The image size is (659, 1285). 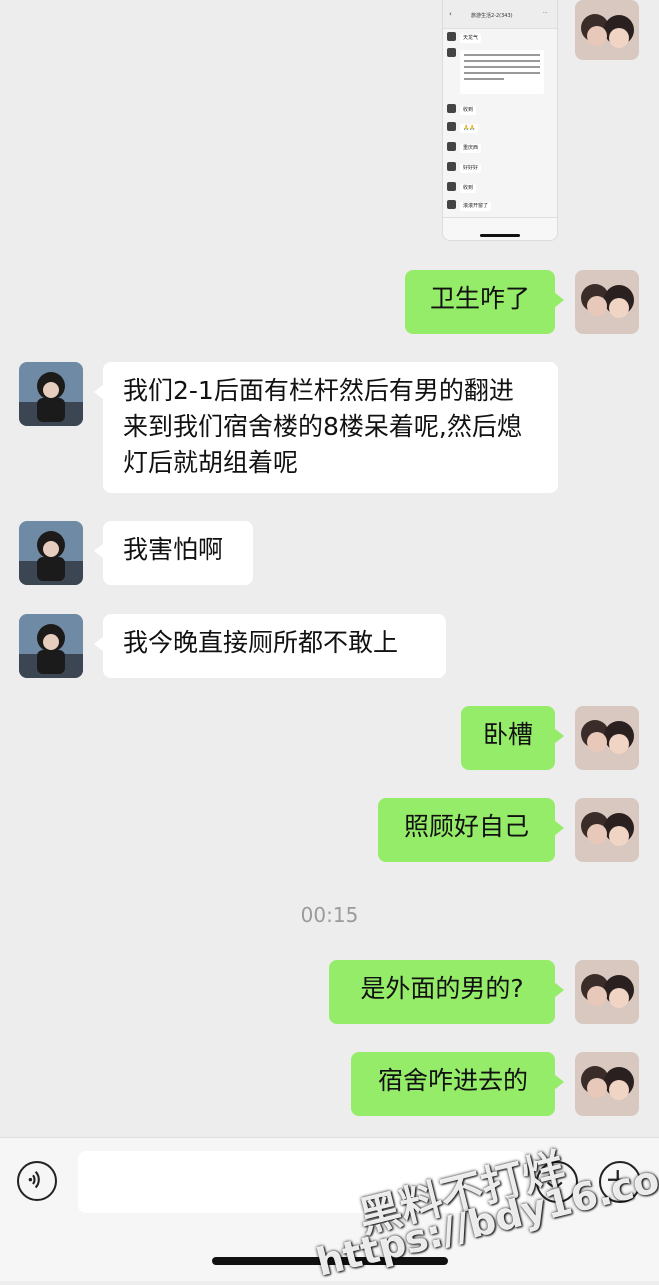 I want to click on embedded-long-message, so click(x=502, y=72).